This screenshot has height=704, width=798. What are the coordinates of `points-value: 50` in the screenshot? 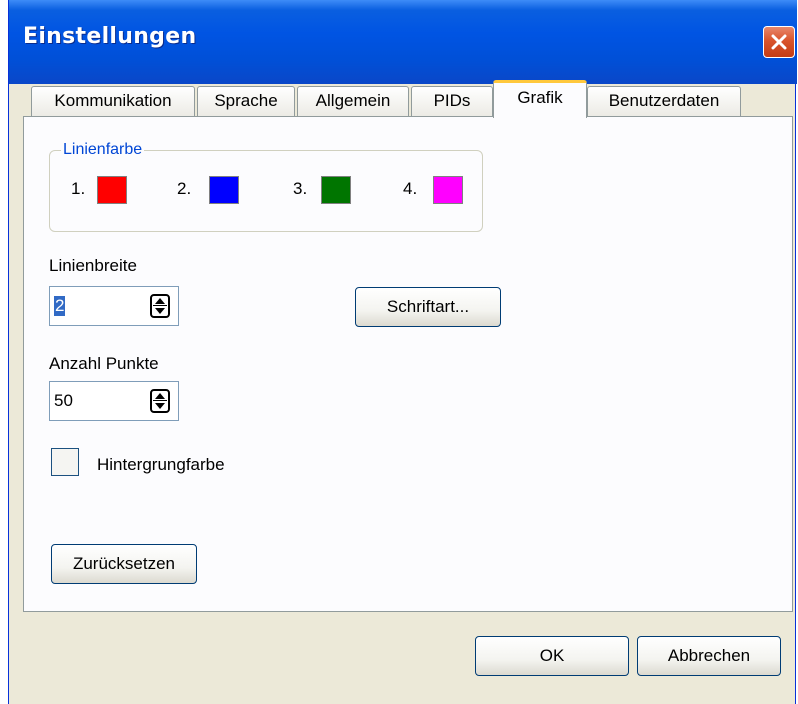 It's located at (63, 401).